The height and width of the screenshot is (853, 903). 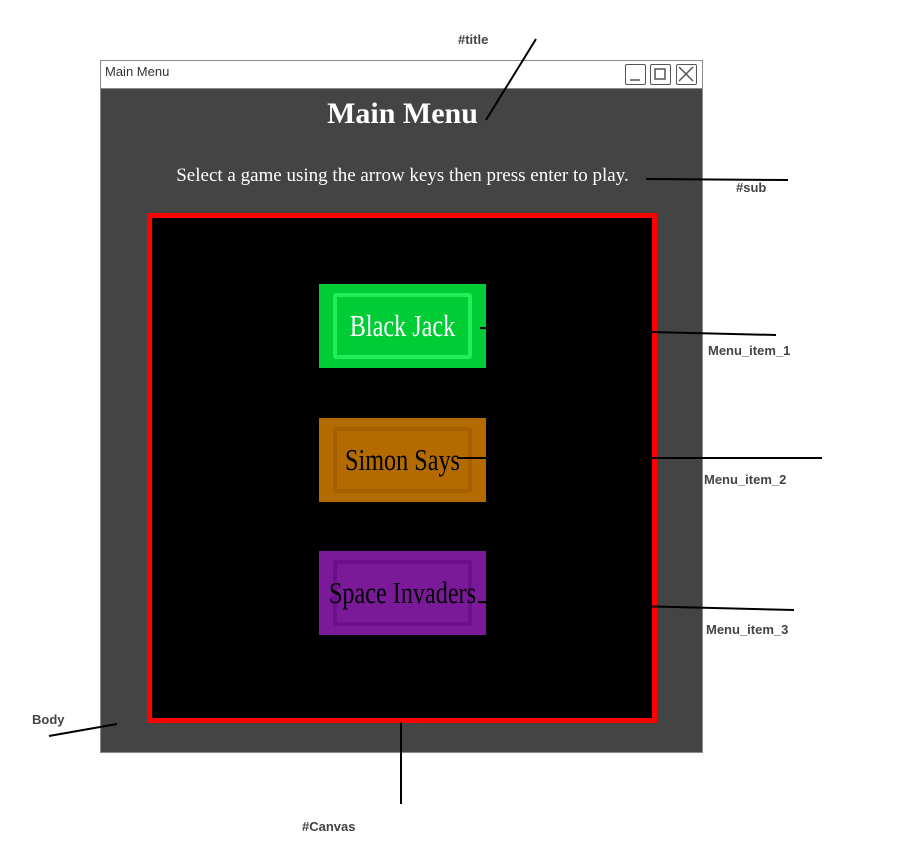 I want to click on sub-pointer, so click(x=717, y=179).